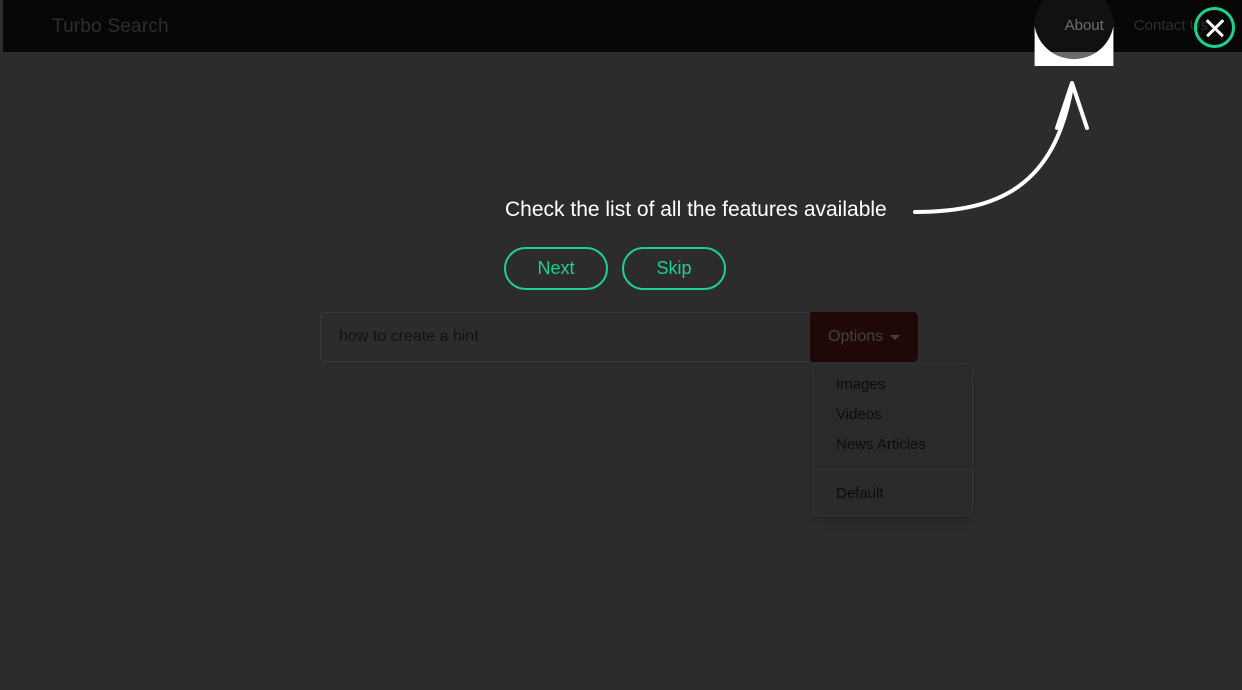 This screenshot has width=1242, height=690. What do you see at coordinates (615, 268) in the screenshot?
I see `hint-button-group: Next Skip` at bounding box center [615, 268].